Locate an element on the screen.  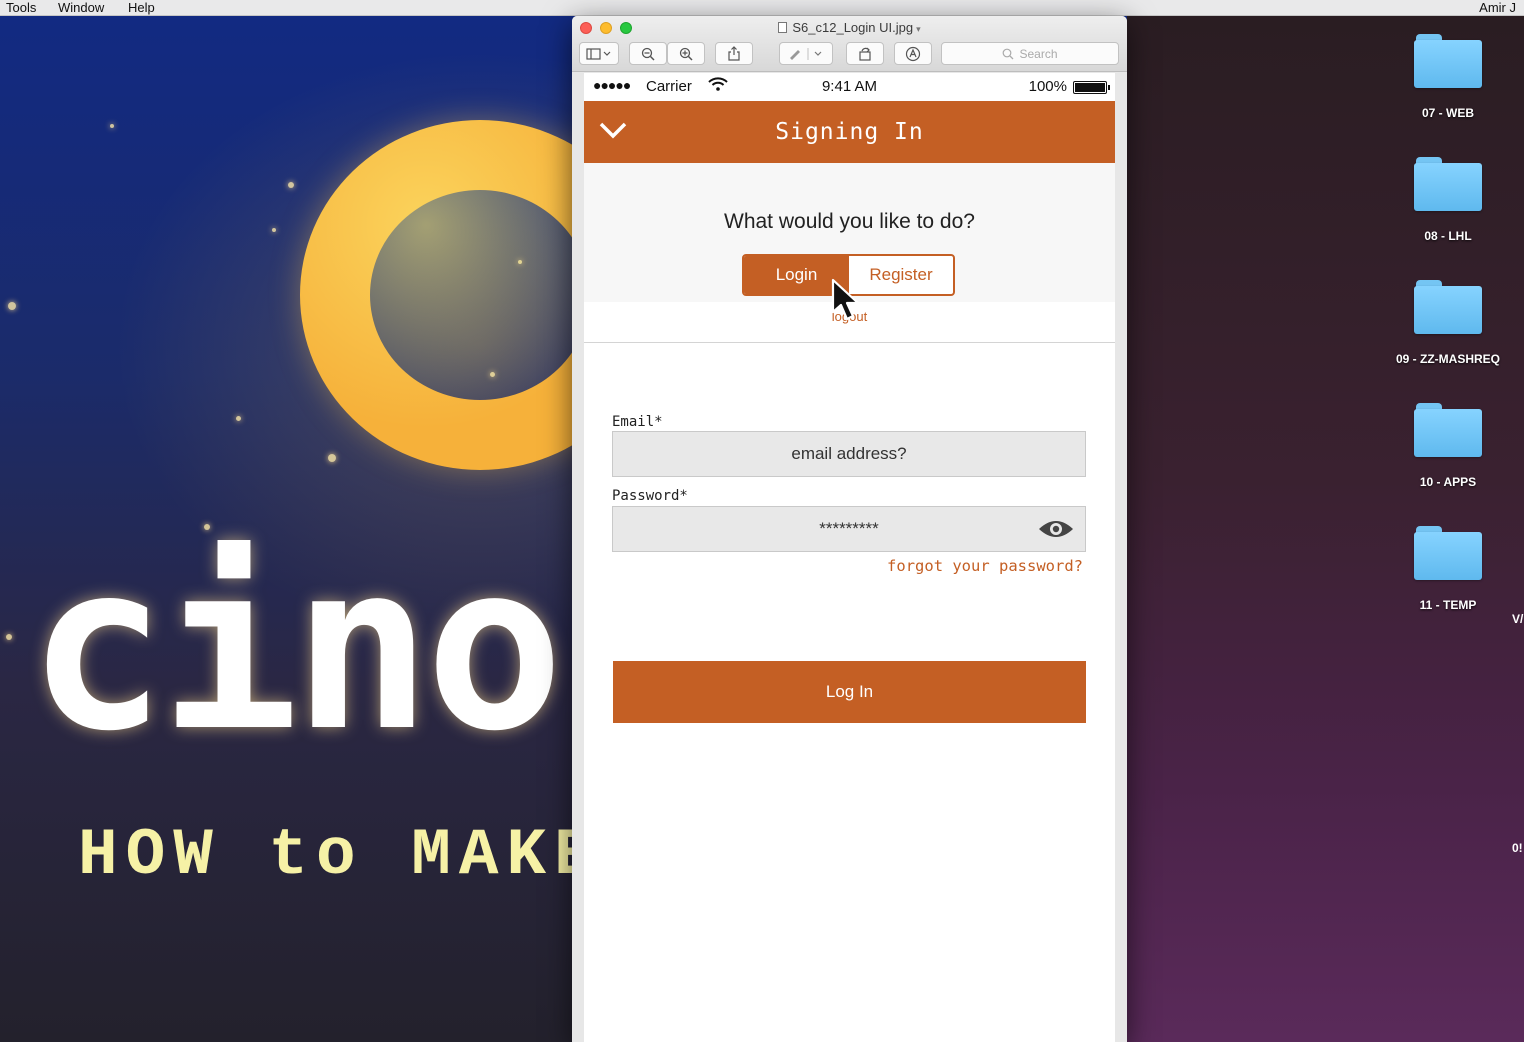
desktop-folder: 07 - WEB is located at coordinates (1448, 77).